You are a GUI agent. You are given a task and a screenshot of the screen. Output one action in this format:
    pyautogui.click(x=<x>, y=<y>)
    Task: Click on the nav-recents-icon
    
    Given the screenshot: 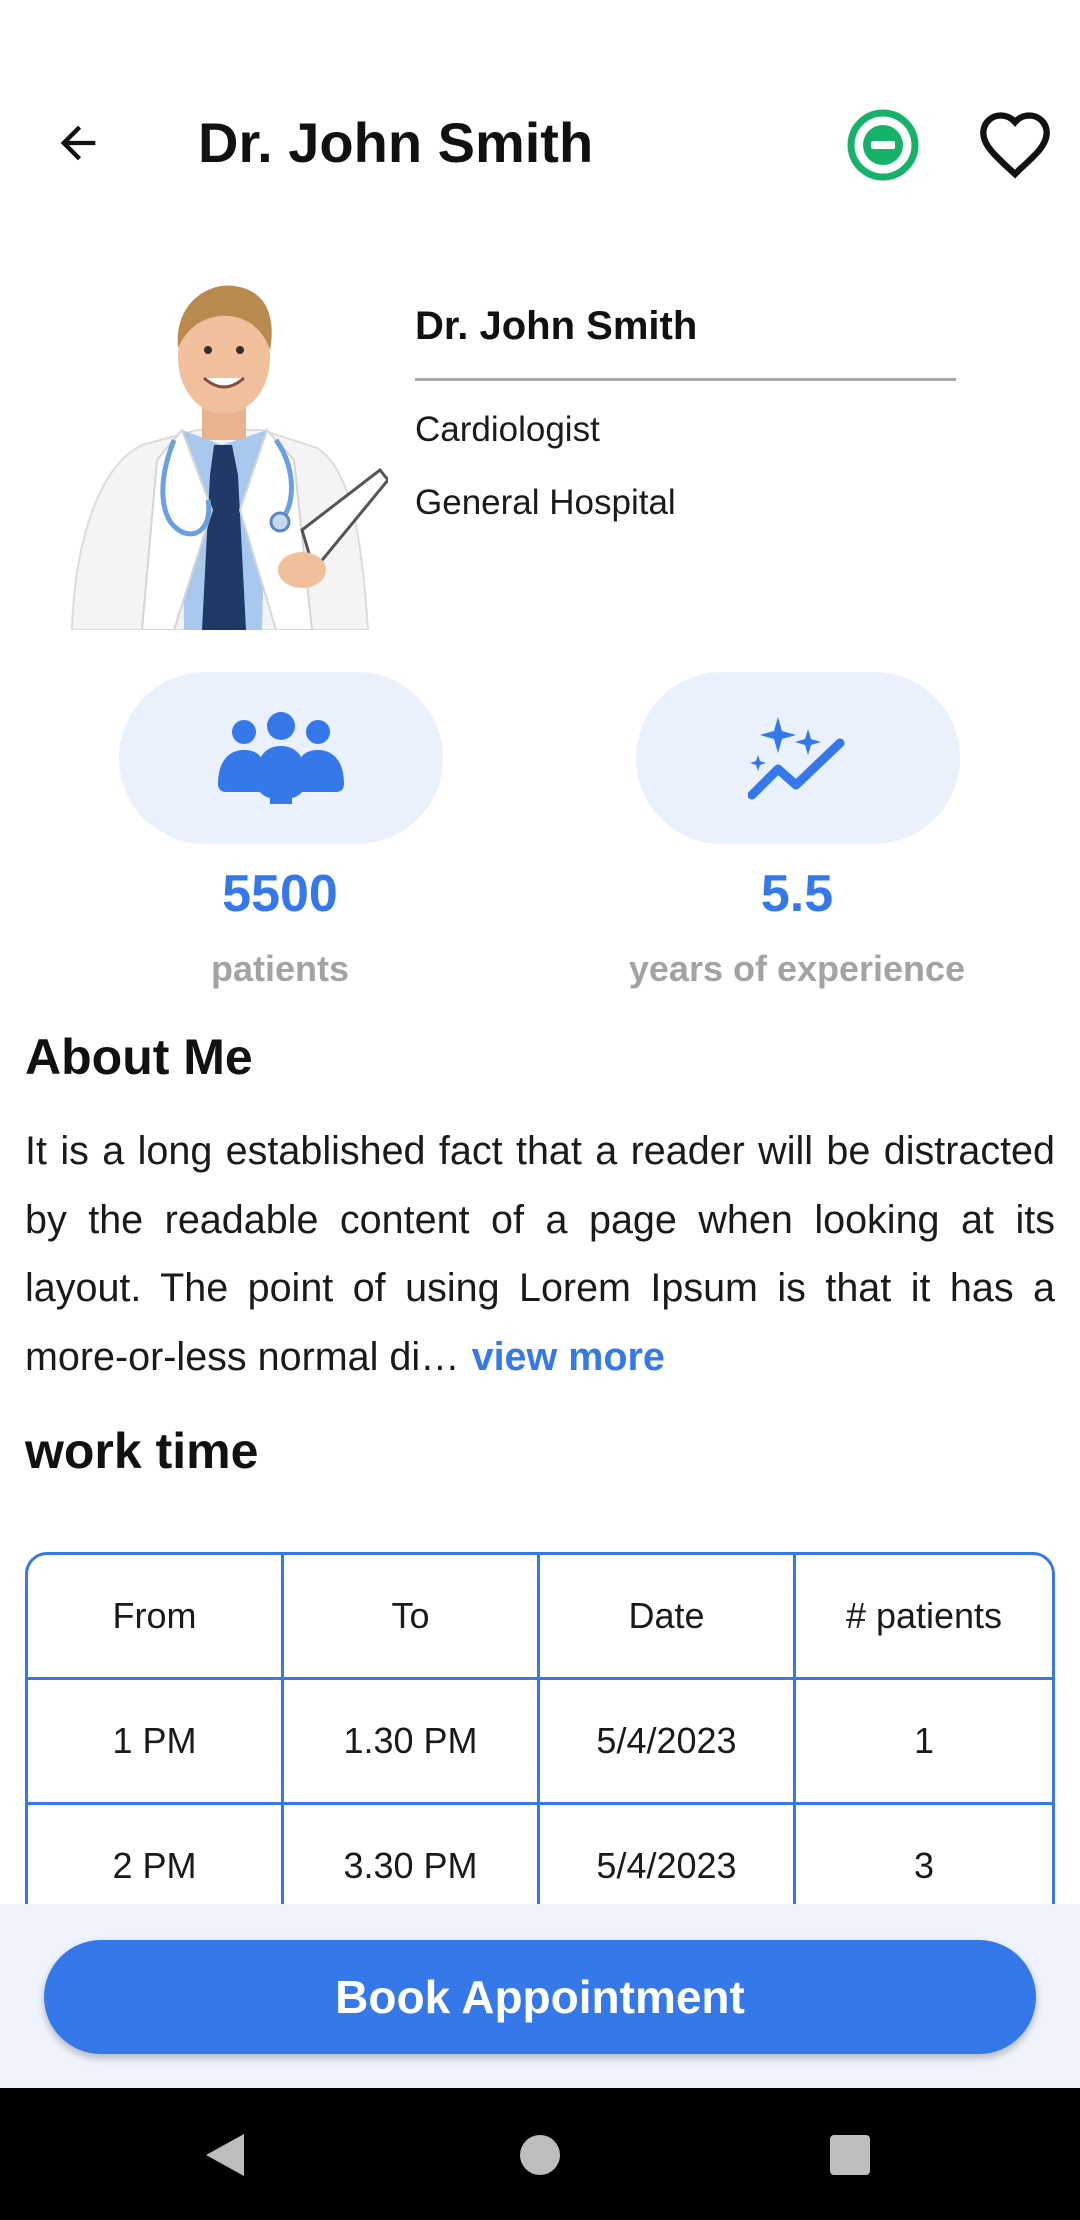 What is the action you would take?
    pyautogui.click(x=850, y=2155)
    